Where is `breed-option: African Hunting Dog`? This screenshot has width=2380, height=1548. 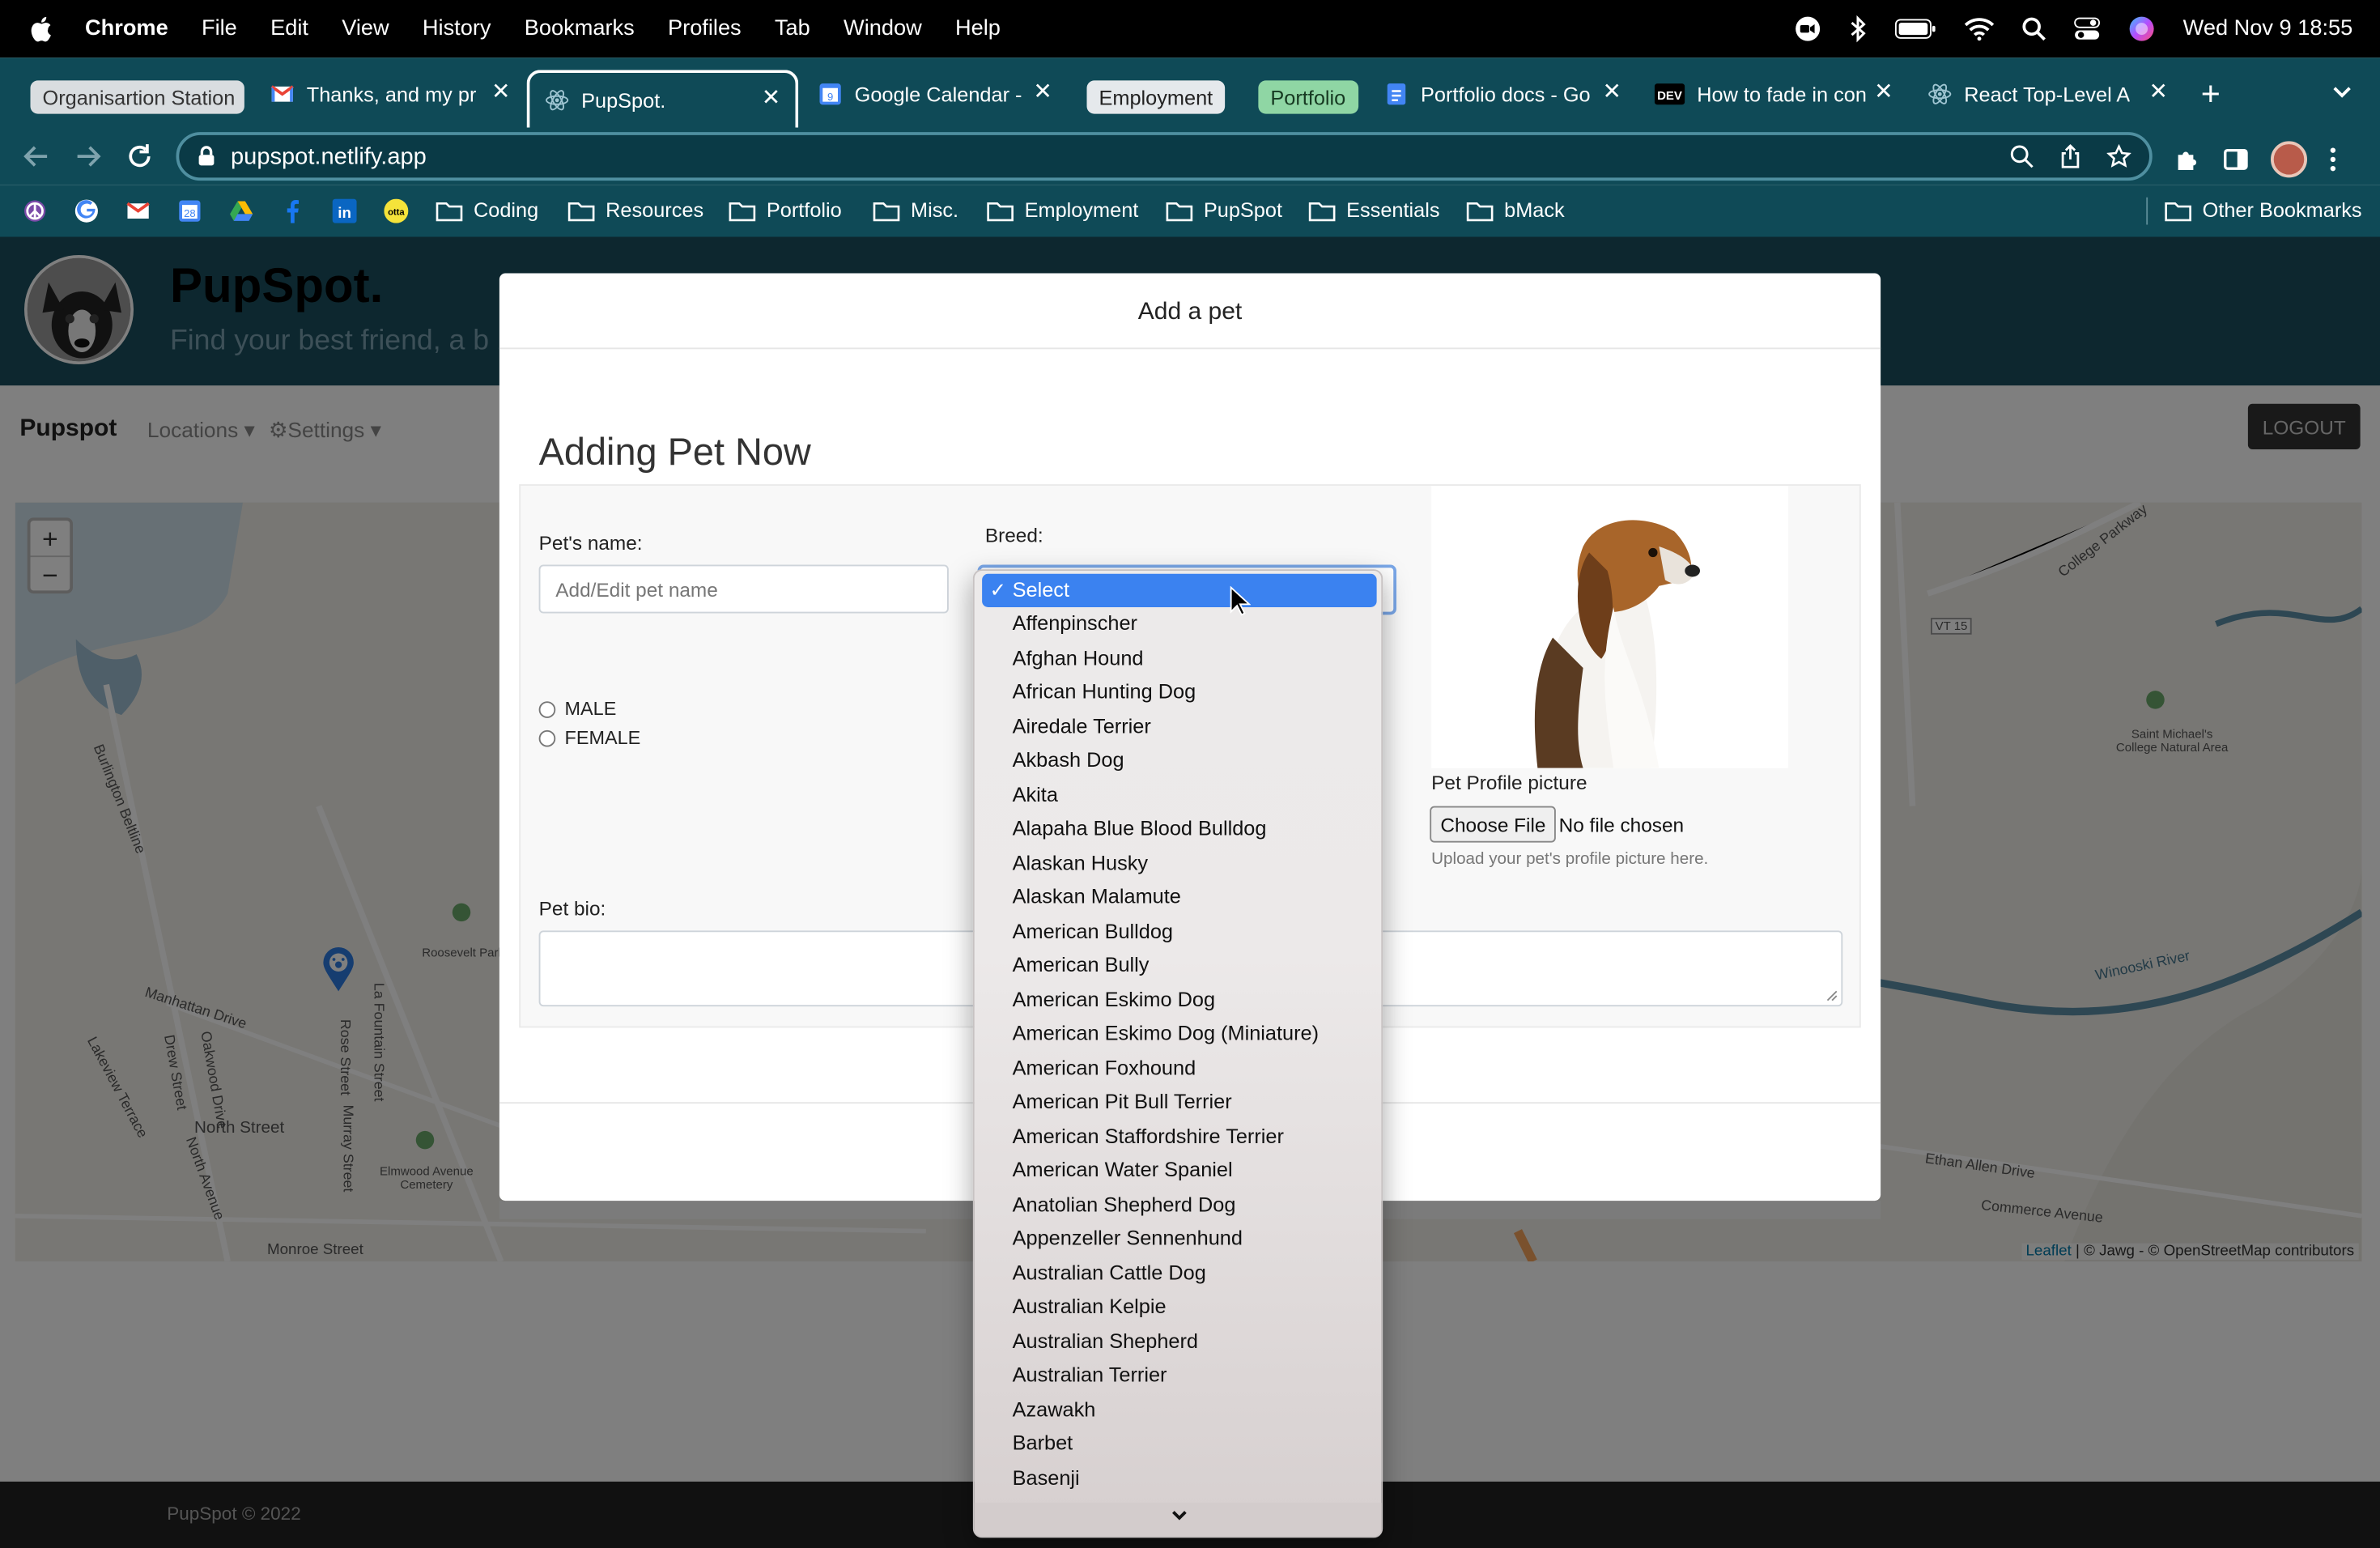 breed-option: African Hunting Dog is located at coordinates (1178, 692).